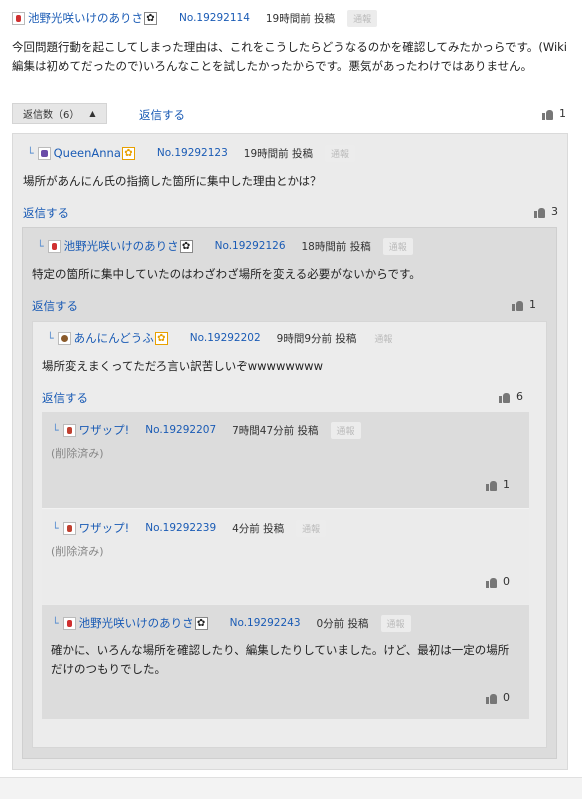 This screenshot has height=799, width=582. I want to click on reply-header: └ あんにんどうふ ✿ No.19292202 9時間9分前 投稿 通報, so click(223, 338).